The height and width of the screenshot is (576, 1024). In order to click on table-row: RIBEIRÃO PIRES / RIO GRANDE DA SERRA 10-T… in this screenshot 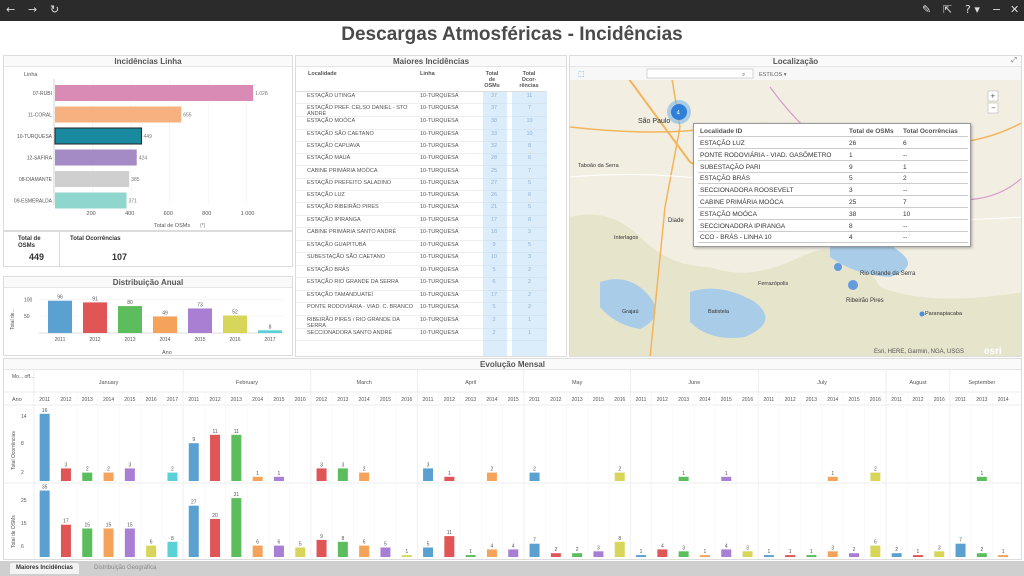, I will do `click(421, 323)`.